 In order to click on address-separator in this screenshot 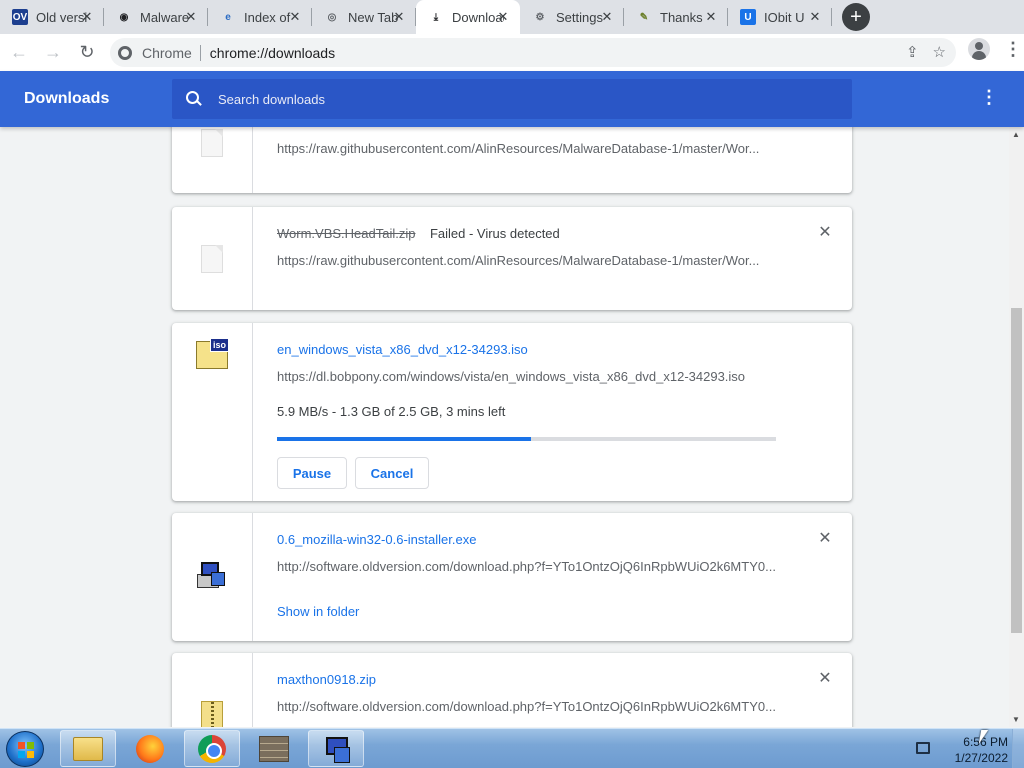, I will do `click(200, 52)`.